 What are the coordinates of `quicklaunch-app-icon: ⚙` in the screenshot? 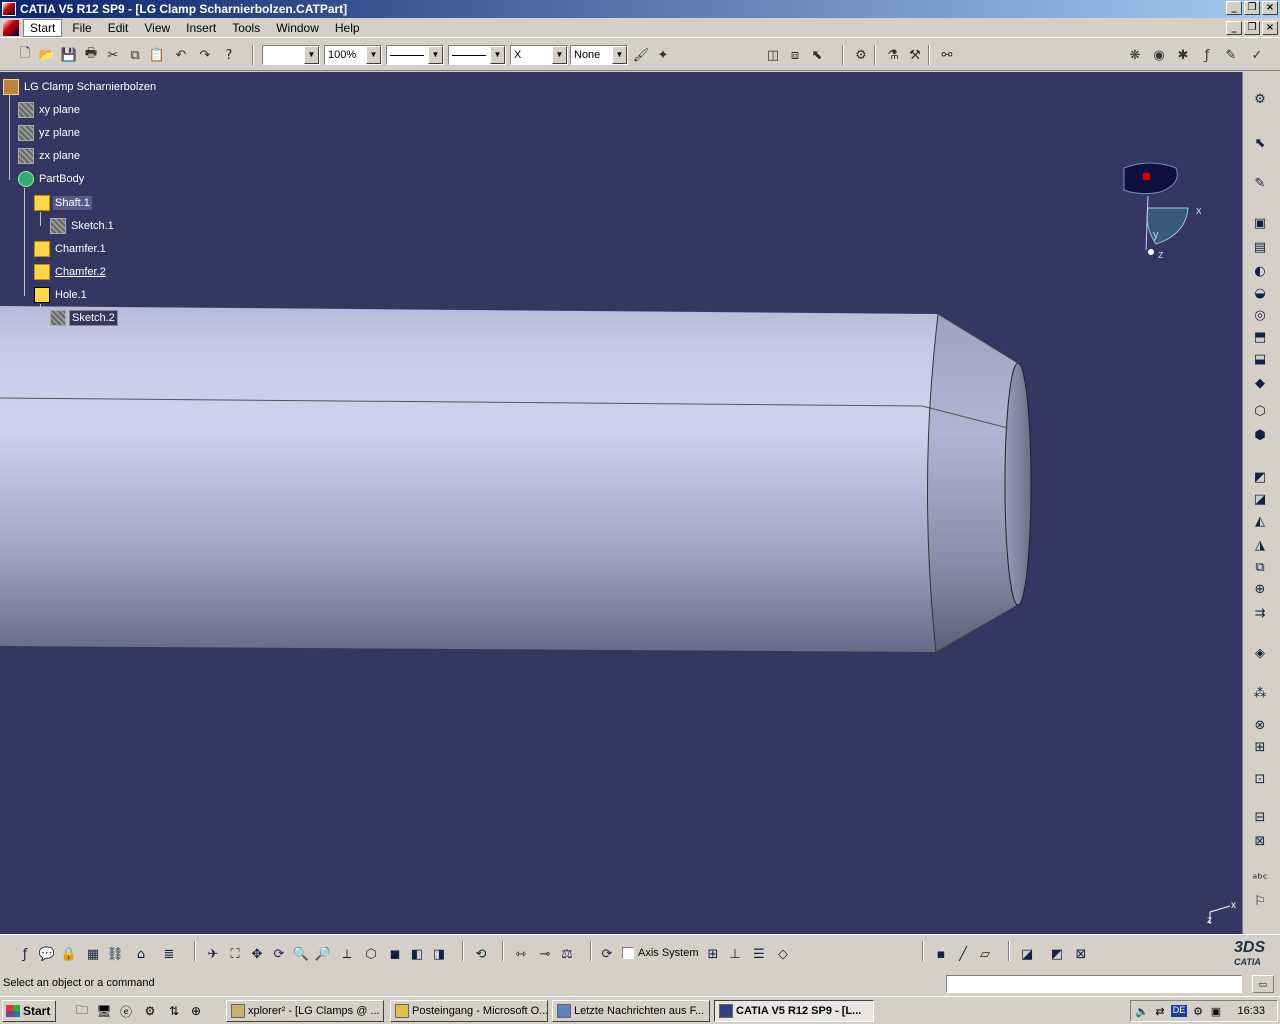 It's located at (150, 1011).